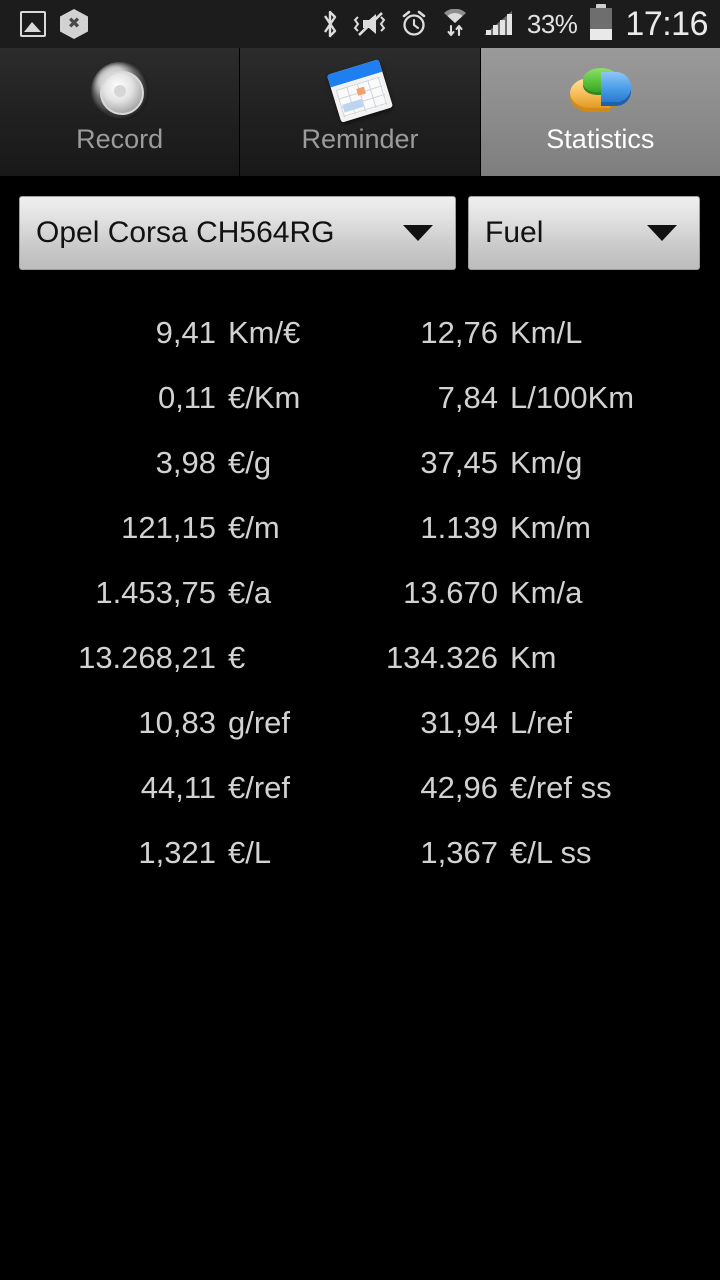  I want to click on wheel-icon, so click(120, 91).